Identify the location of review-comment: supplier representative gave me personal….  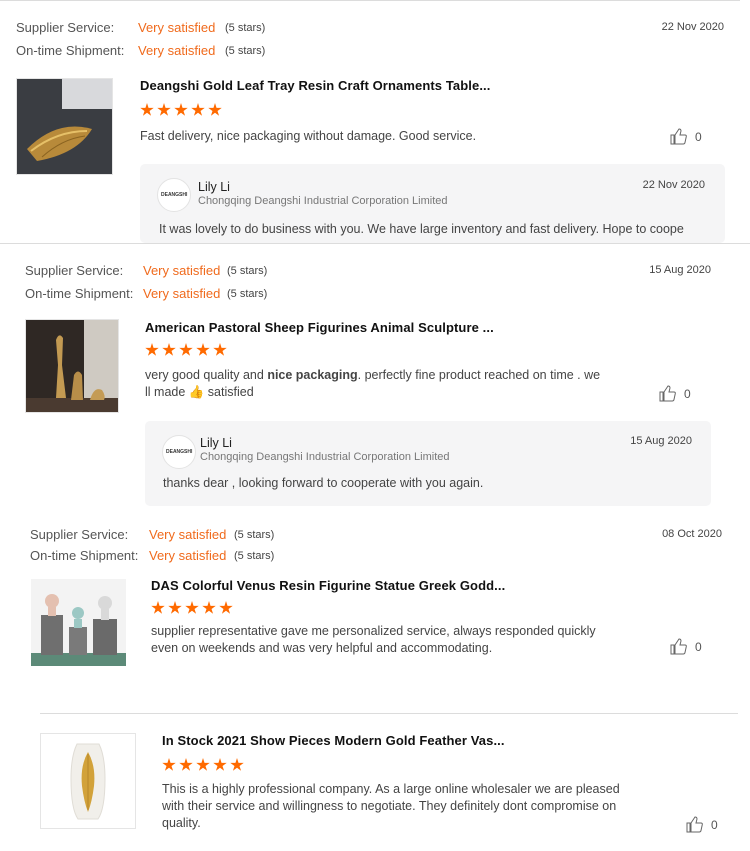
(373, 639).